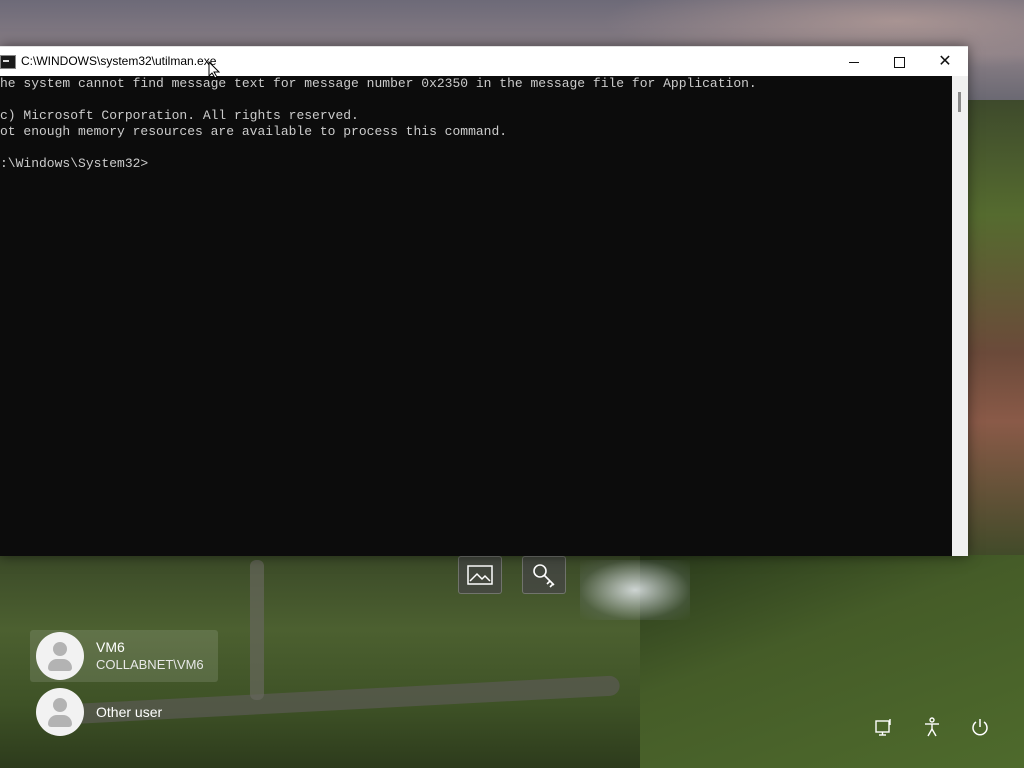  I want to click on user-name: VM6, so click(110, 647).